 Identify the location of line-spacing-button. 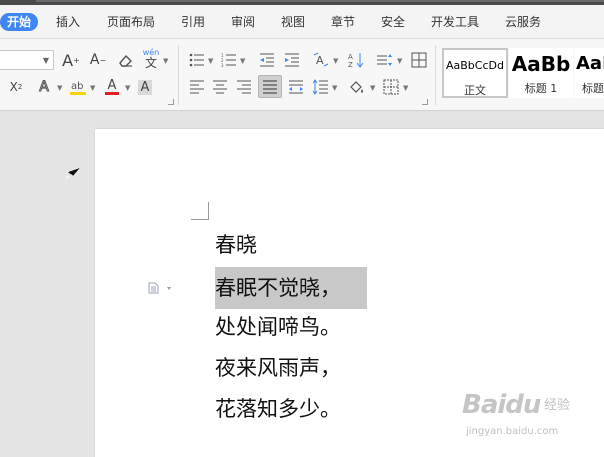
(321, 87).